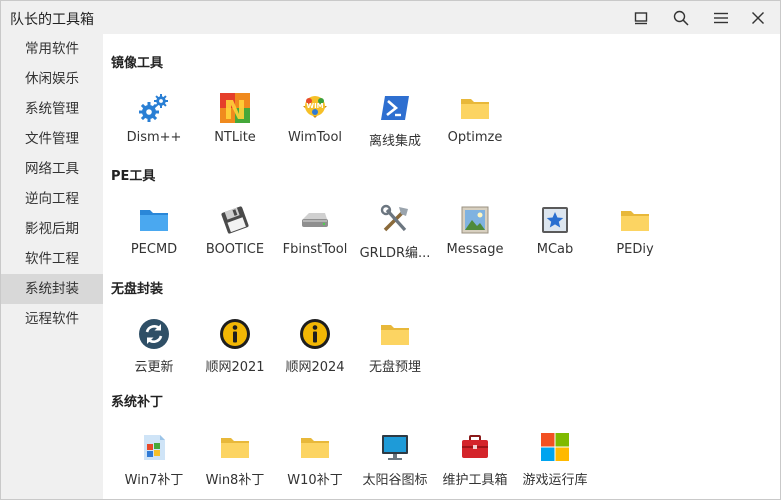 This screenshot has height=500, width=781. Describe the element at coordinates (235, 137) in the screenshot. I see `tool-label: NTLite` at that location.